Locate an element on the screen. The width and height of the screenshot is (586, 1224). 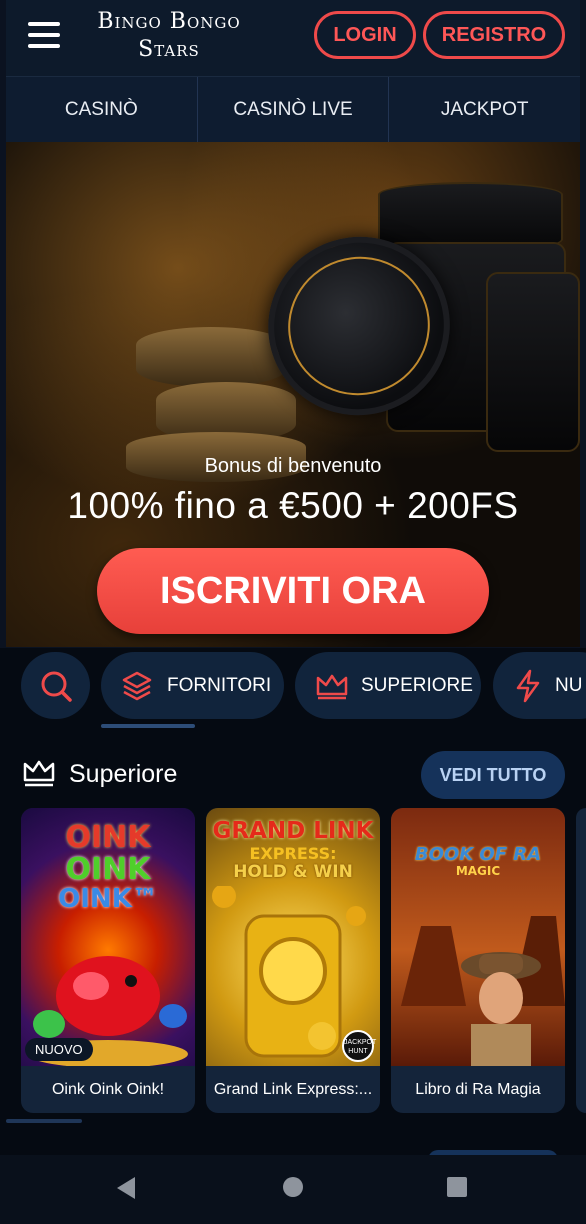
site-logo: Bingo Bongo Stars is located at coordinates (169, 36).